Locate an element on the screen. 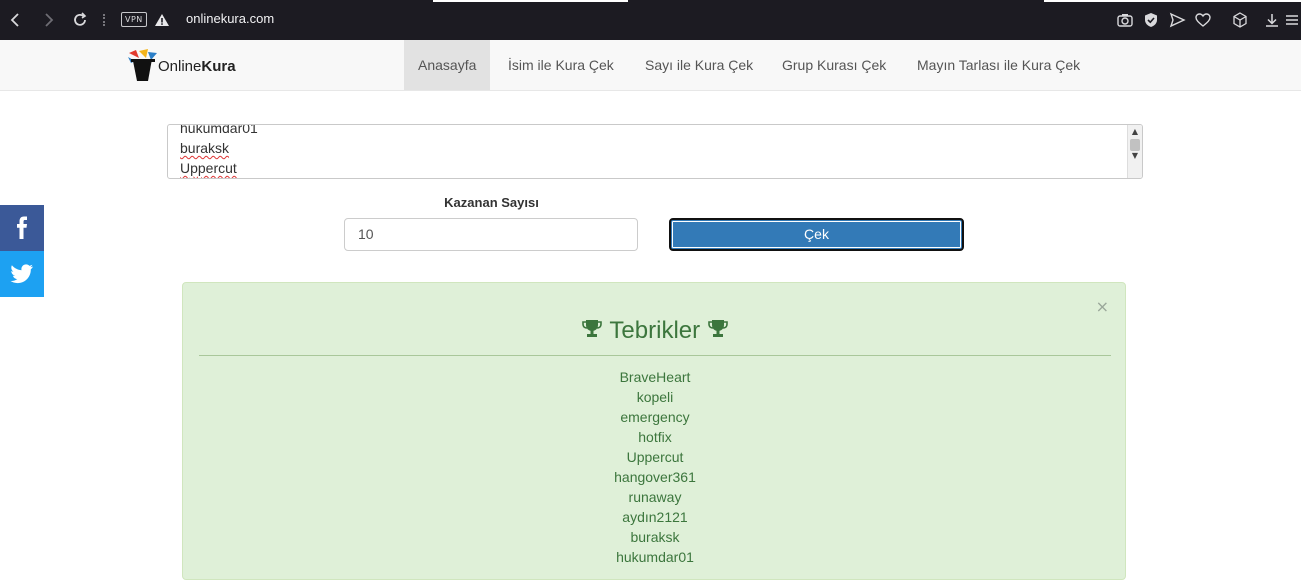 This screenshot has width=1301, height=585. twitter-icon is located at coordinates (22, 274).